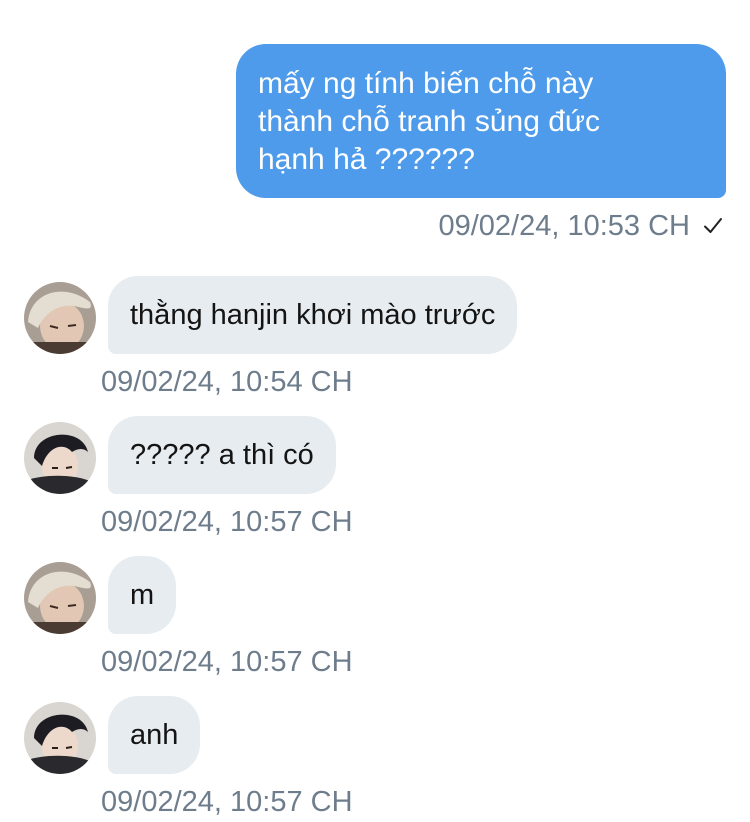 This screenshot has width=750, height=822. Describe the element at coordinates (222, 455) in the screenshot. I see `incoming-message-bubble: ????? a thì có` at that location.